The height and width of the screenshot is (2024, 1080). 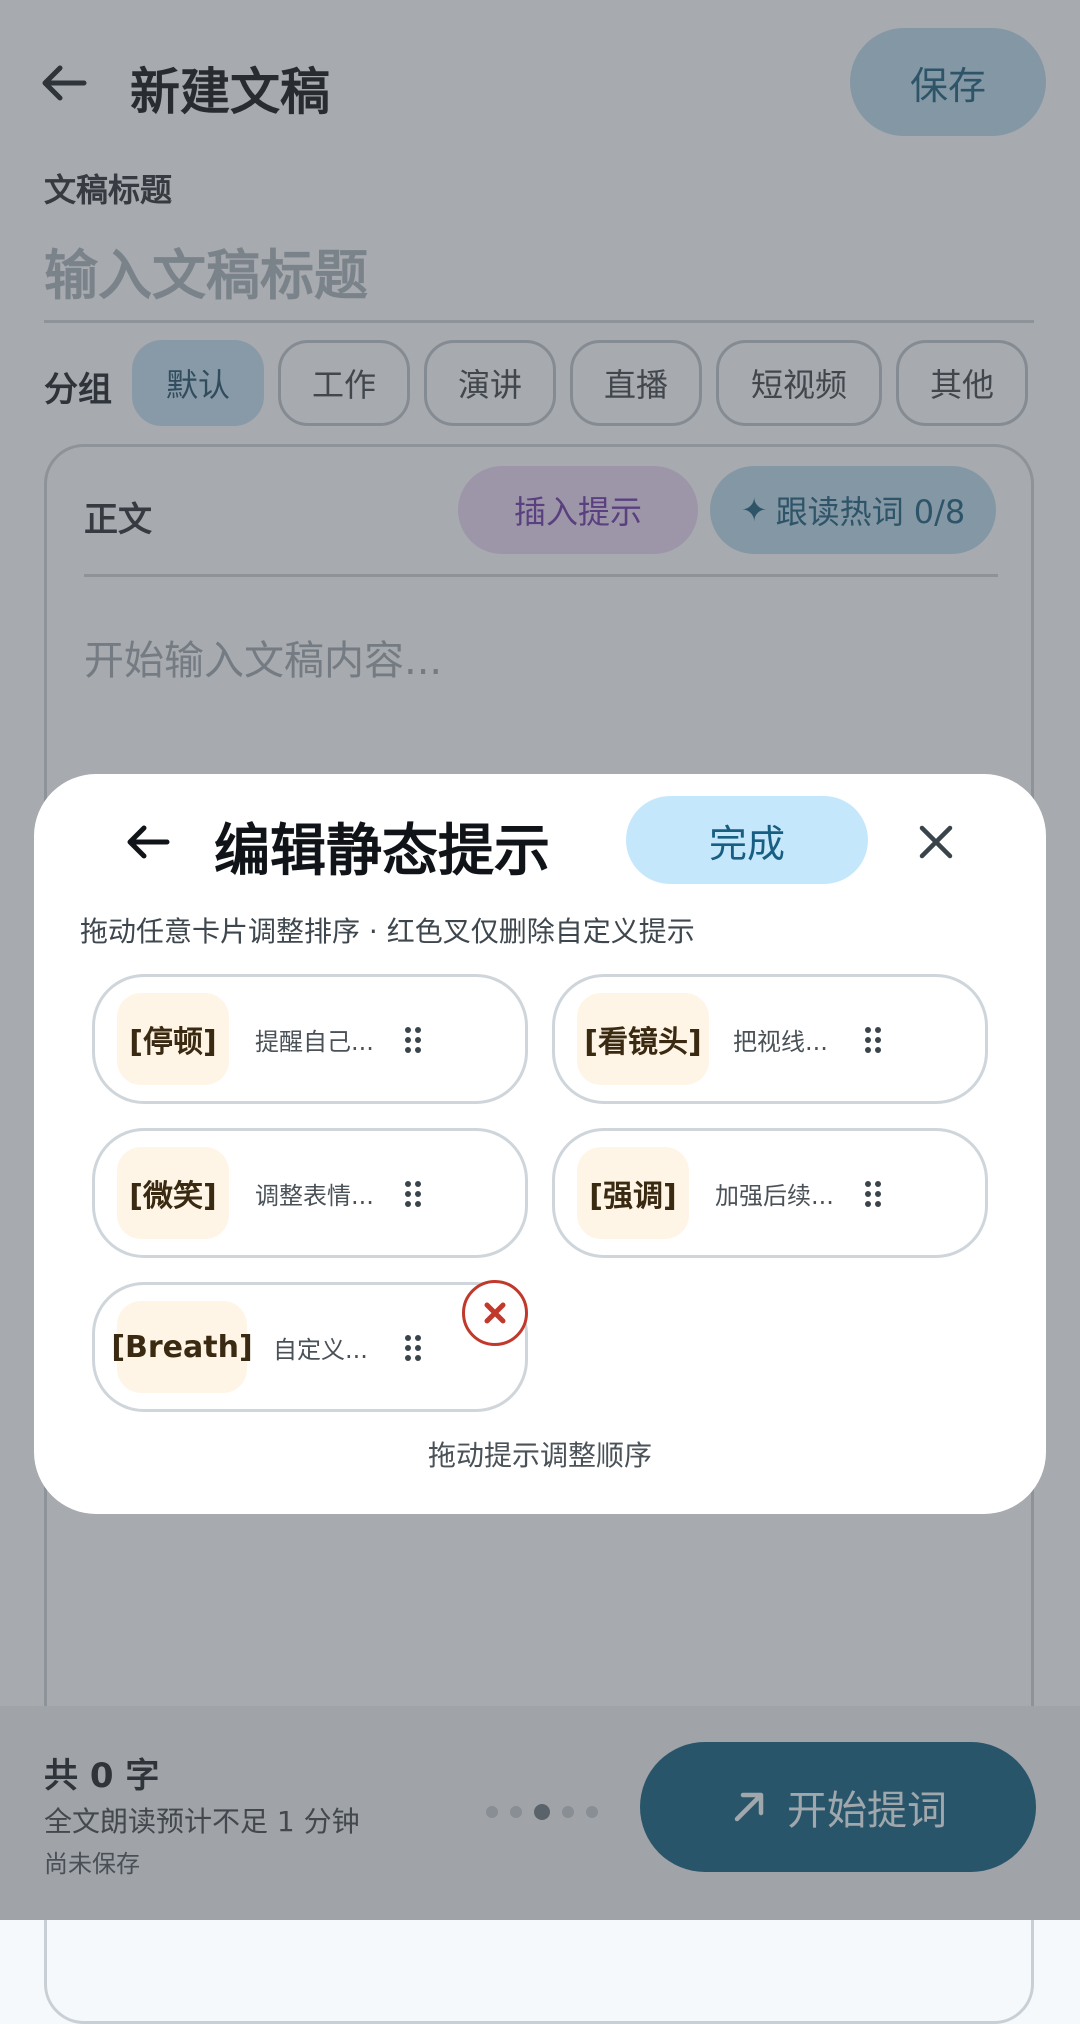 I want to click on back-arrow-icon, so click(x=148, y=842).